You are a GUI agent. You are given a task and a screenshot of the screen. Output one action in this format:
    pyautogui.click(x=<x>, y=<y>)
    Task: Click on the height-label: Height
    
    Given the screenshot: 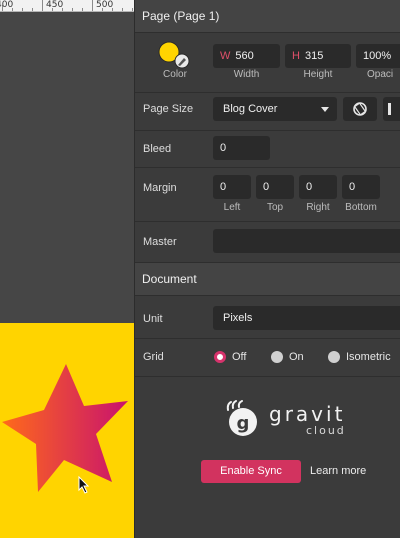 What is the action you would take?
    pyautogui.click(x=318, y=74)
    